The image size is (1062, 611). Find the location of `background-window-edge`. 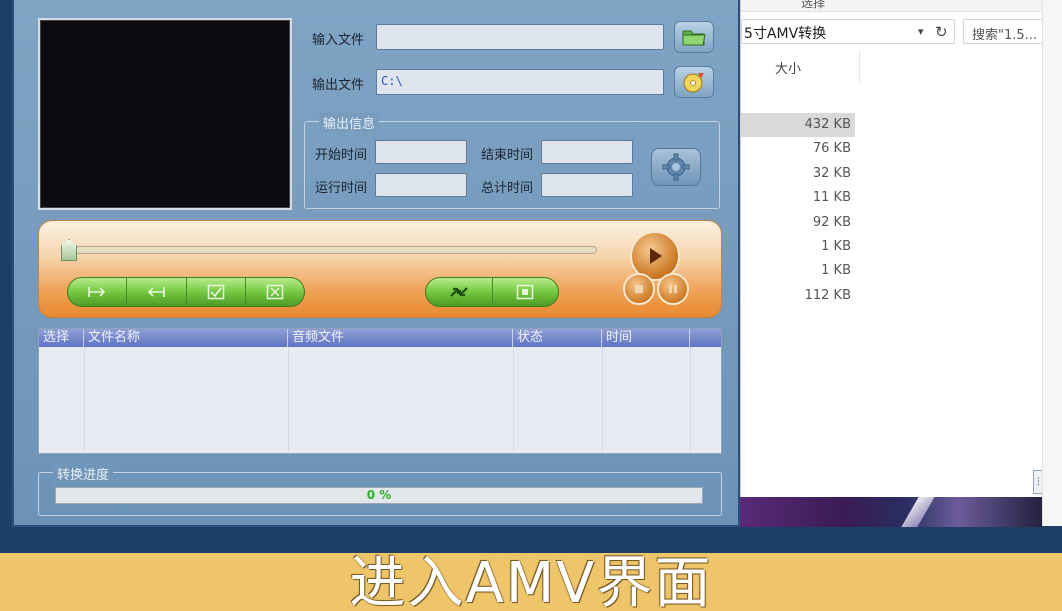

background-window-edge is located at coordinates (1052, 263).